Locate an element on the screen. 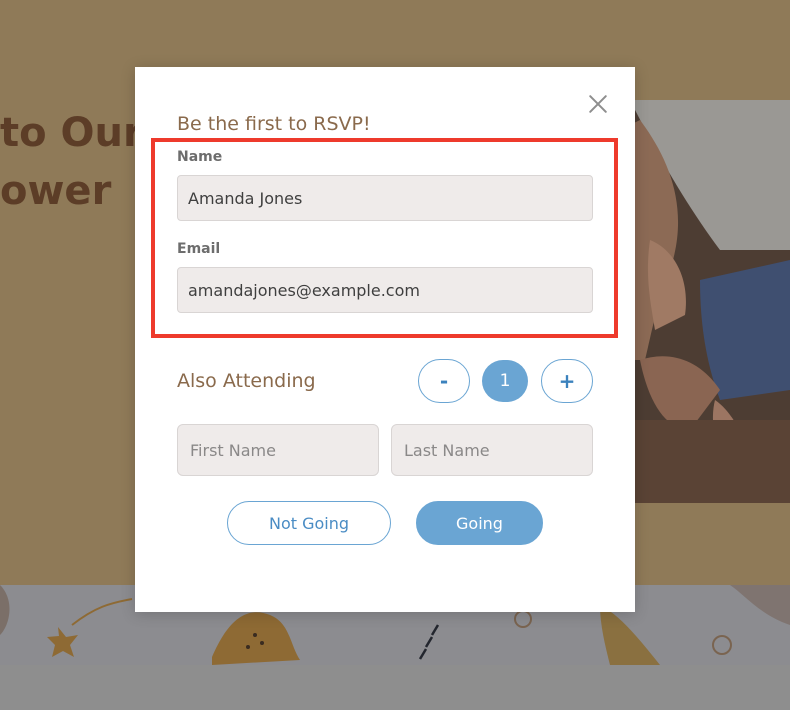 Image resolution: width=790 pixels, height=710 pixels. background-heading-line1: to Our is located at coordinates (71, 133).